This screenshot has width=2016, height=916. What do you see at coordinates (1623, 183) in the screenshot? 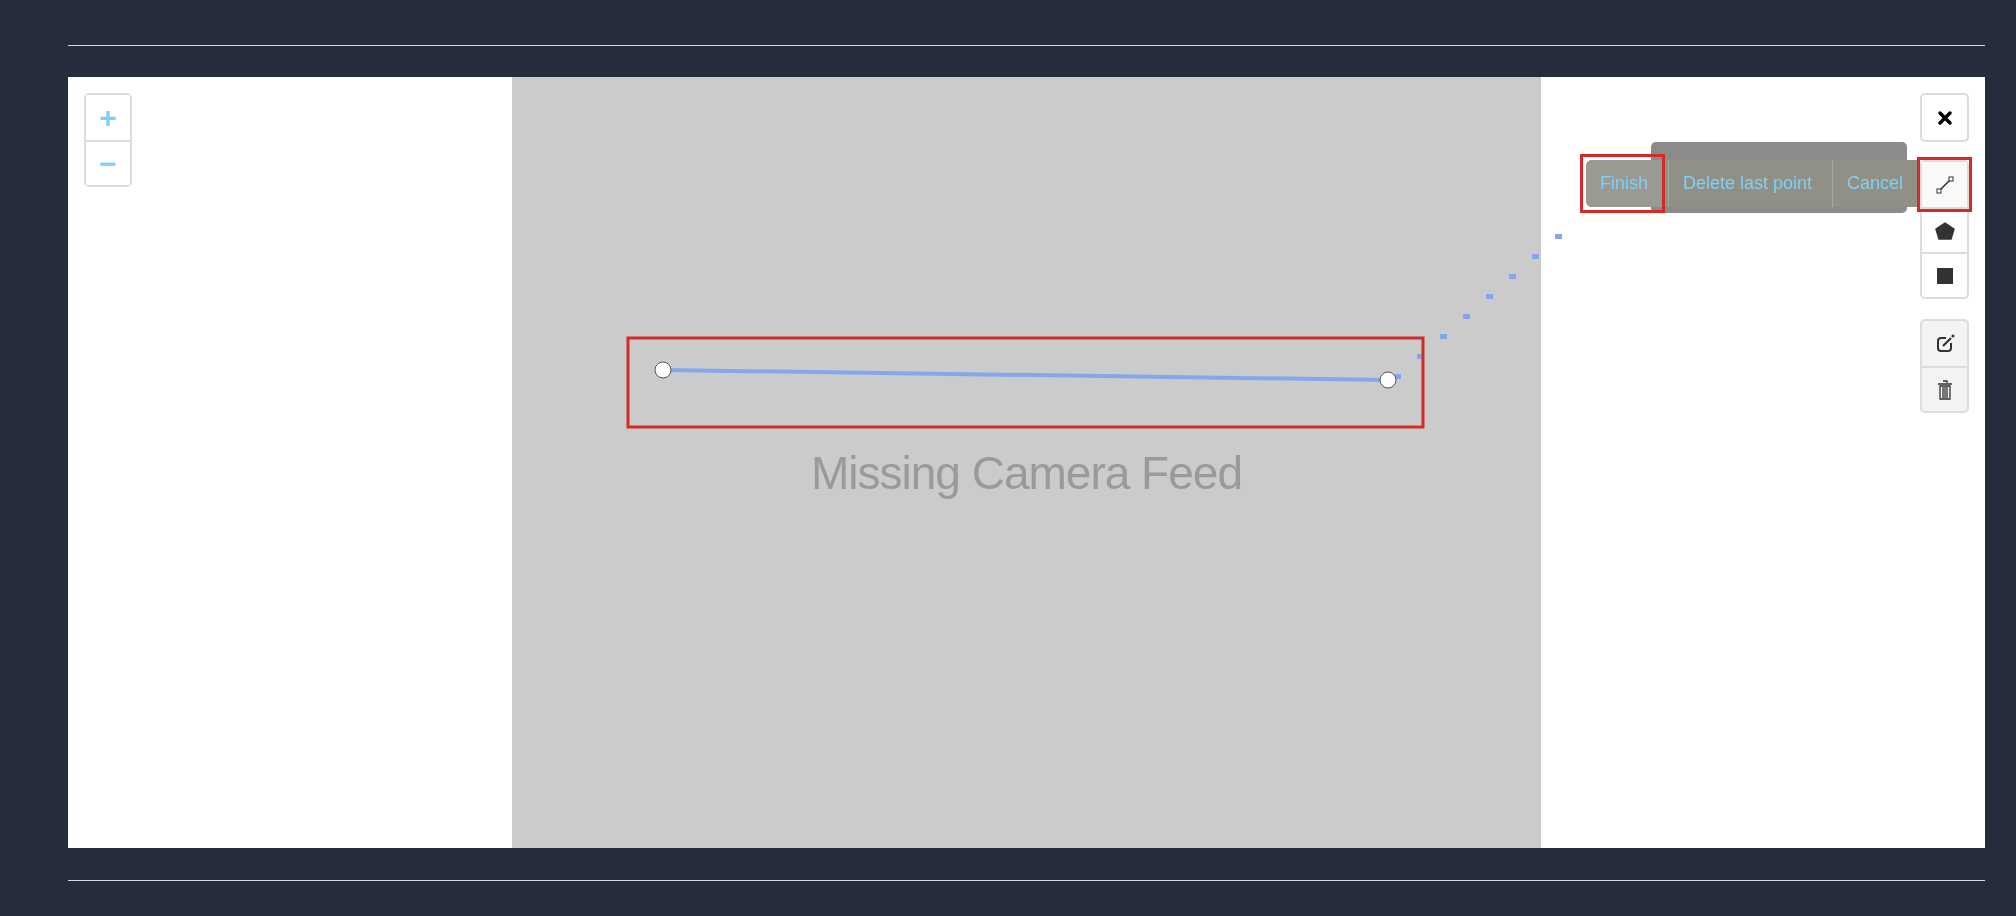
I see `action-button: Finish` at bounding box center [1623, 183].